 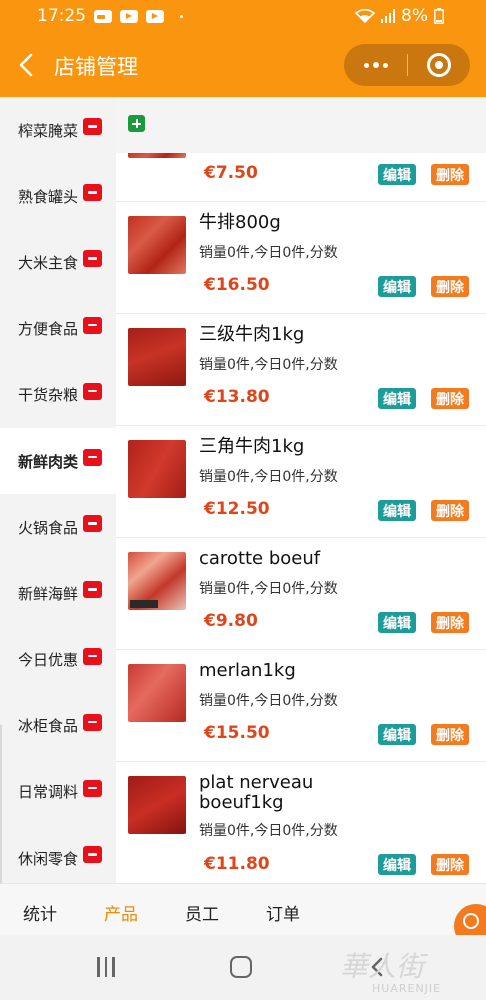 I want to click on product-price: €11.80, so click(x=237, y=864).